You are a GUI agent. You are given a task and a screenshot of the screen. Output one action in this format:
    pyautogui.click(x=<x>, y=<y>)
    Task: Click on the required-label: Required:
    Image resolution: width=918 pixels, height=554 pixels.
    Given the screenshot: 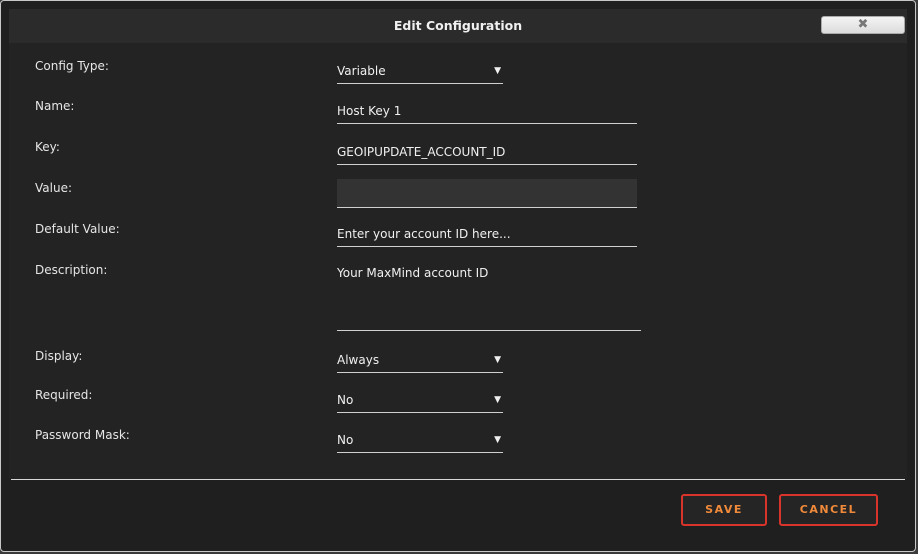 What is the action you would take?
    pyautogui.click(x=64, y=395)
    